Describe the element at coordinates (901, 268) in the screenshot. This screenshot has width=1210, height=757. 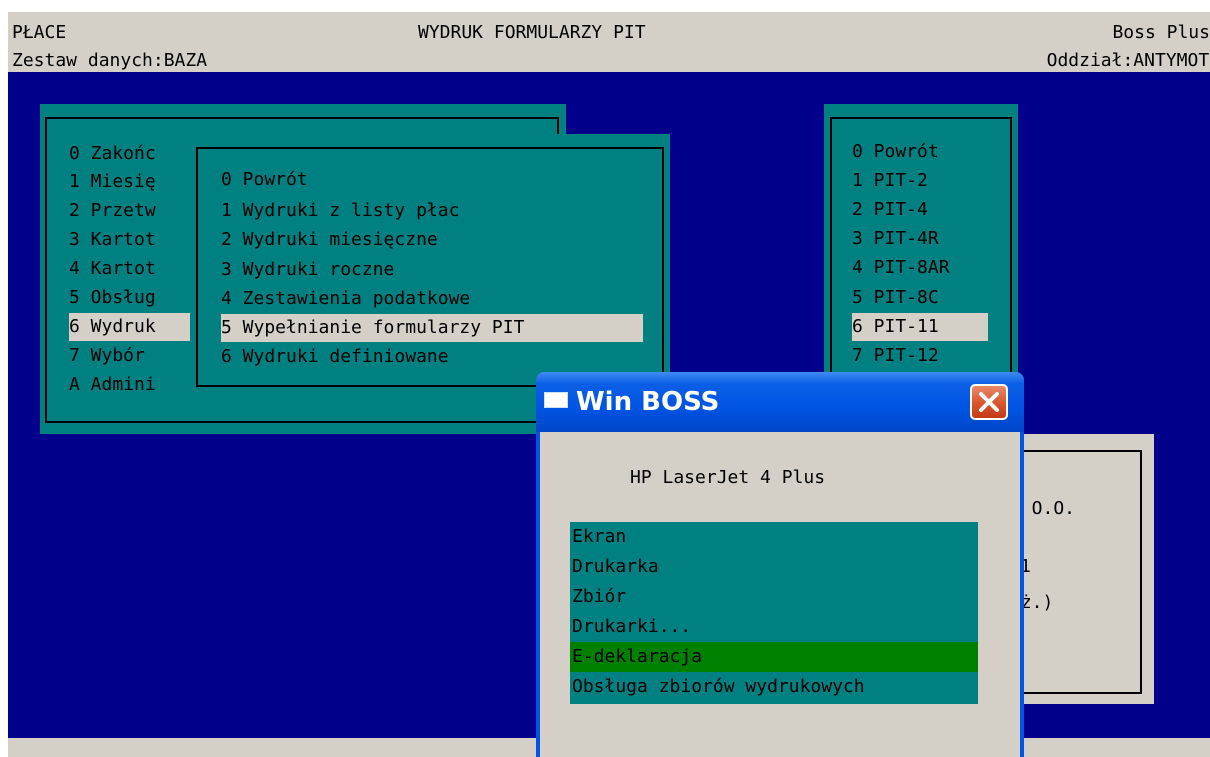
I see `pit-menu-item-4: 4 PIT-8AR` at that location.